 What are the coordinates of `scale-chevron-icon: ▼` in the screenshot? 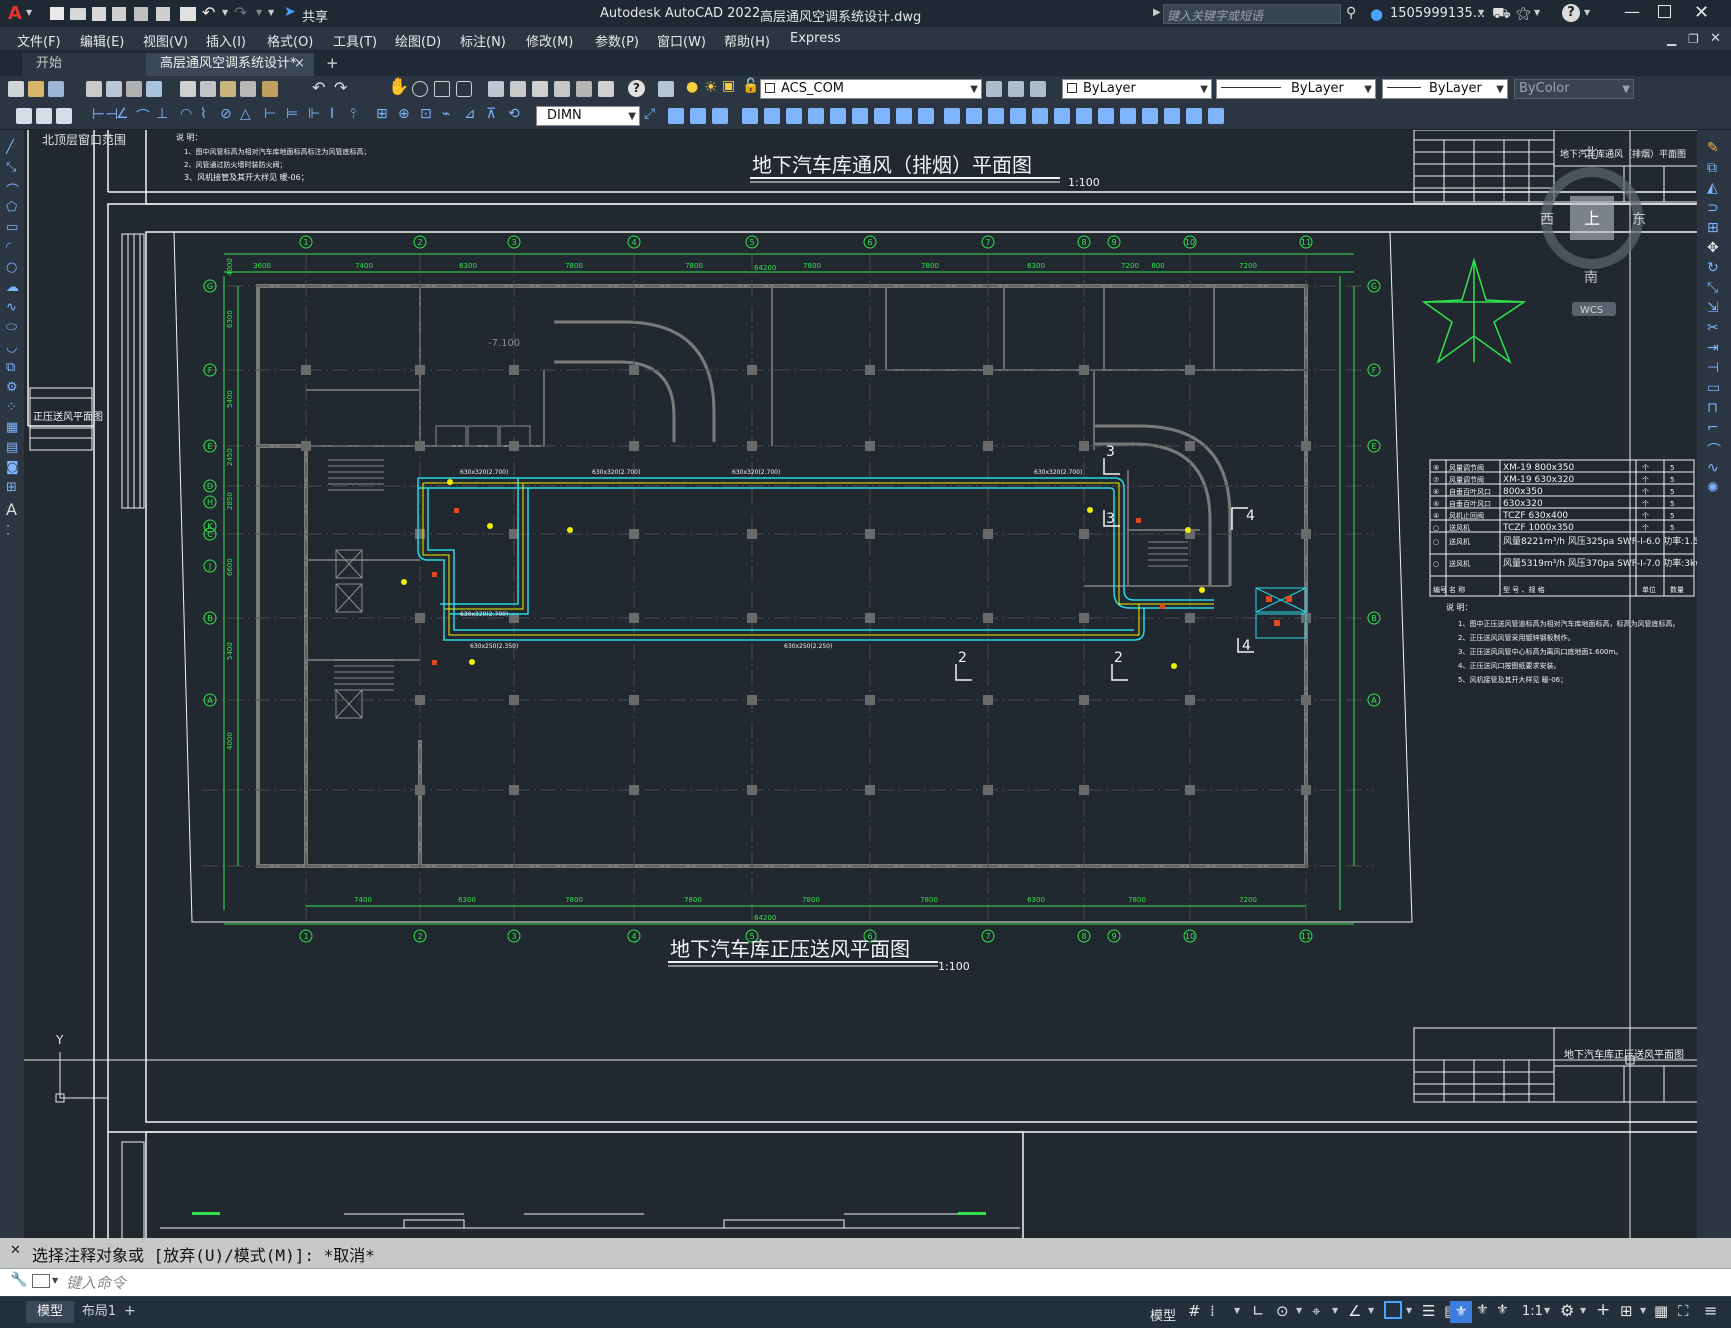 It's located at (1547, 1310).